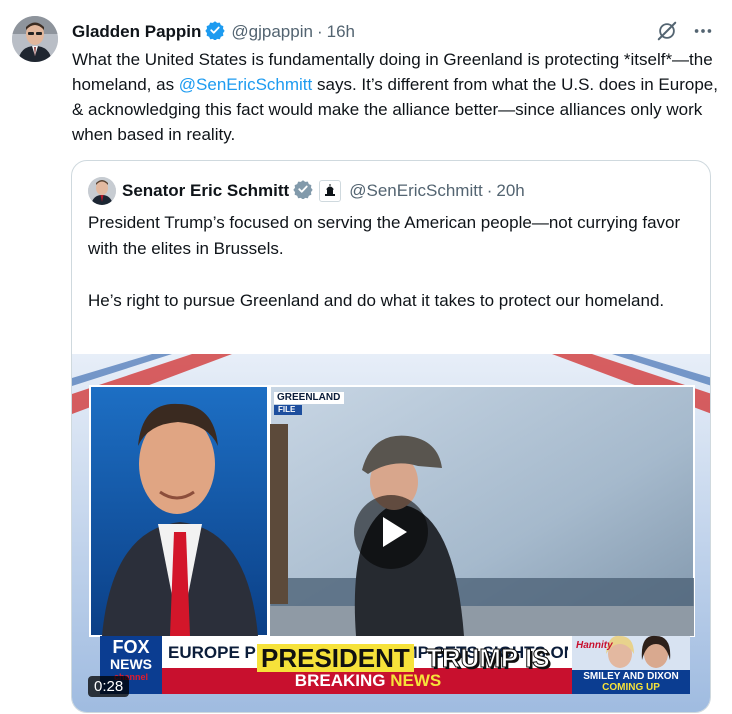 The height and width of the screenshot is (714, 732). What do you see at coordinates (335, 658) in the screenshot?
I see `caption-word-1: PRESIDENT` at bounding box center [335, 658].